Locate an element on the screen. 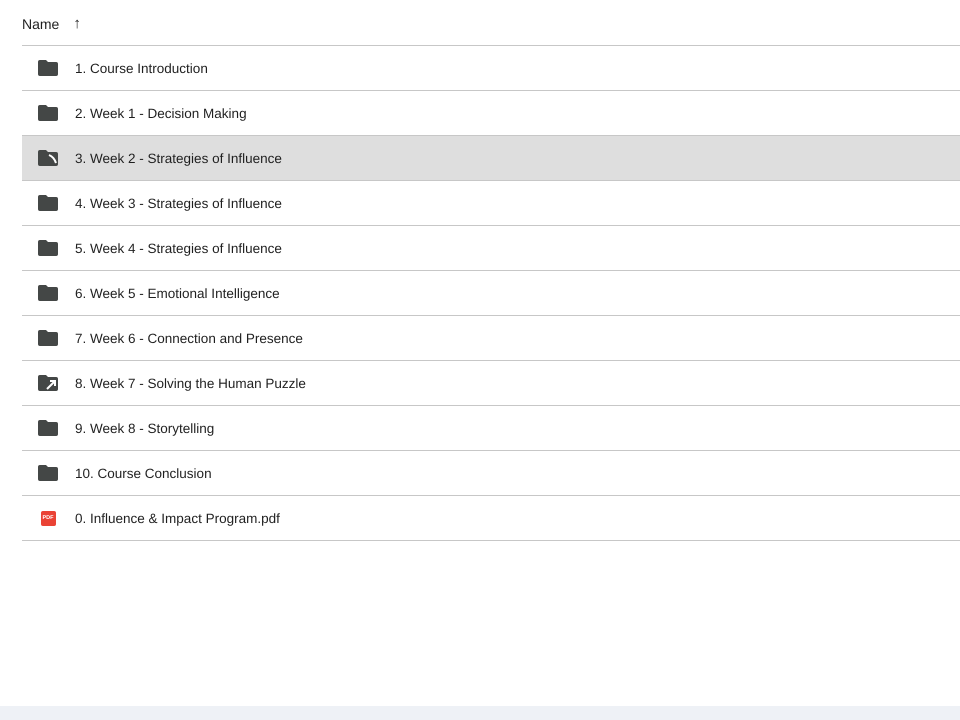 Image resolution: width=960 pixels, height=720 pixels. file-name: 10. Course Conclusion is located at coordinates (143, 473).